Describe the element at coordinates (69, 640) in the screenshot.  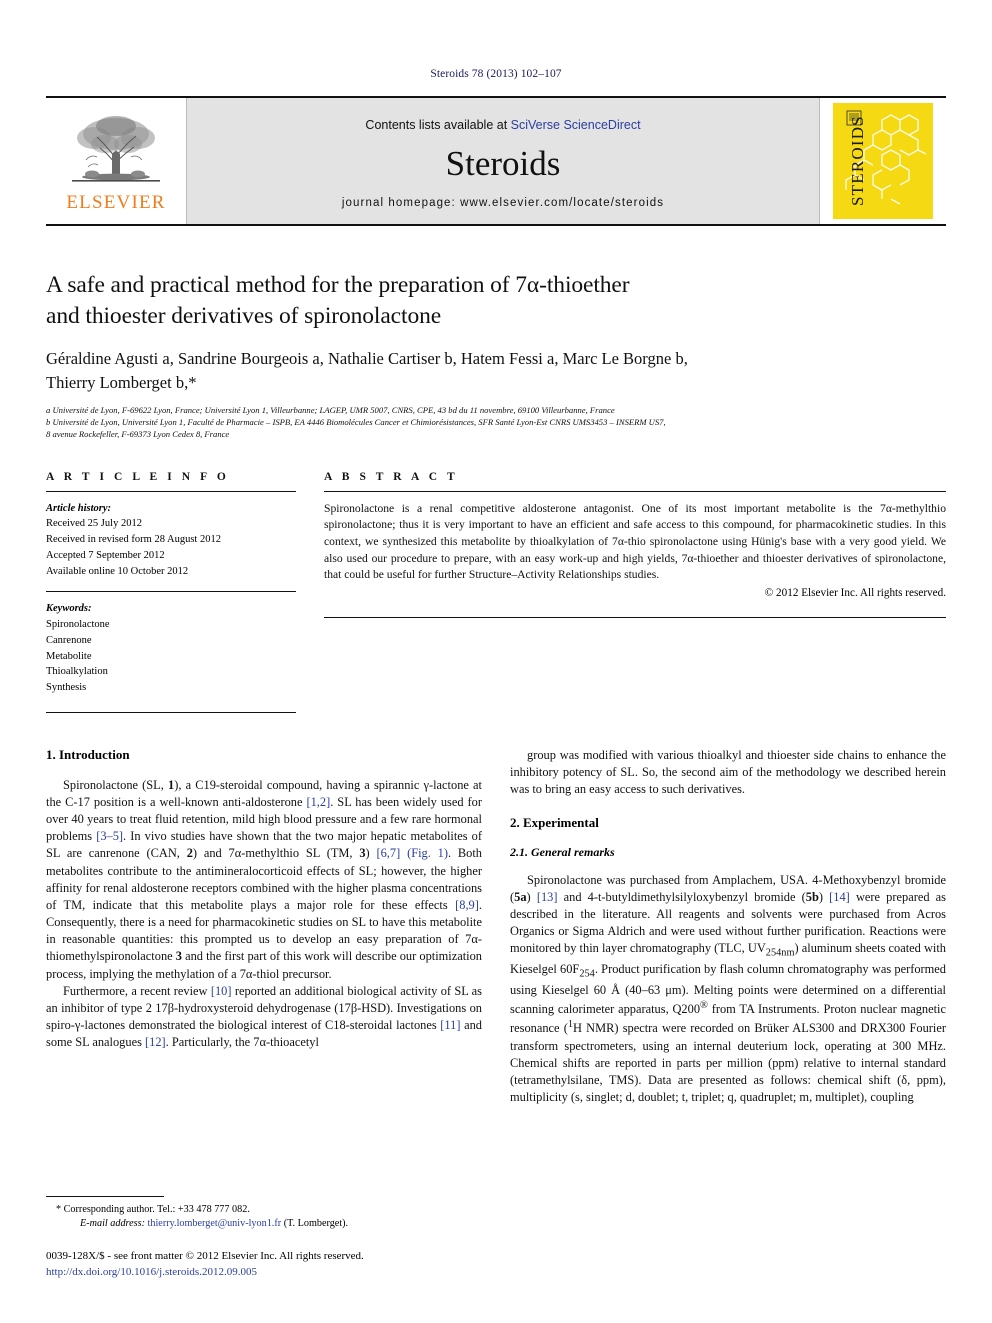
I see `keyword-item: Canrenone` at that location.